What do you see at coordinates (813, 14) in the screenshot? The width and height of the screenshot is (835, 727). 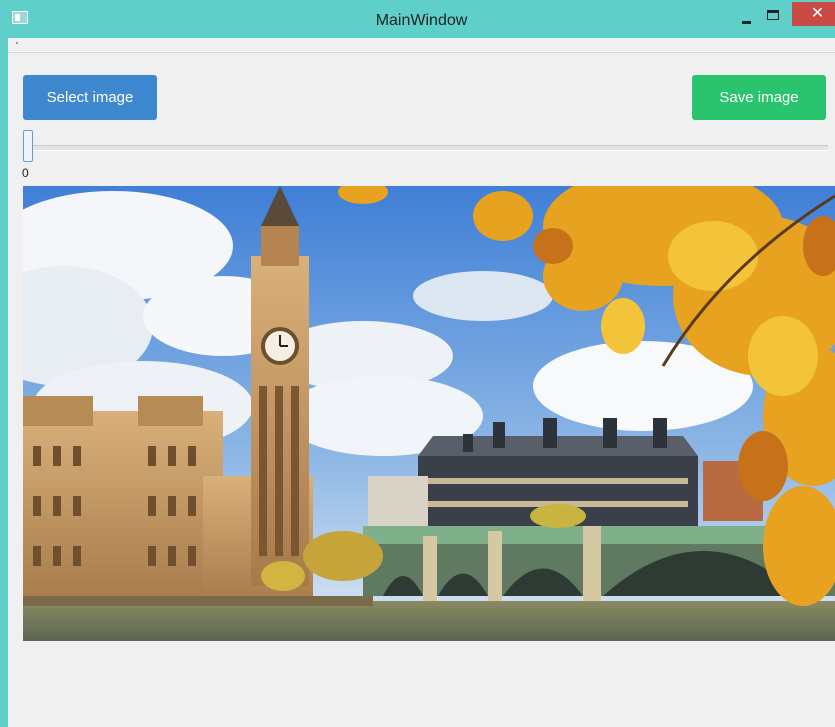 I see `close-button: ✕` at bounding box center [813, 14].